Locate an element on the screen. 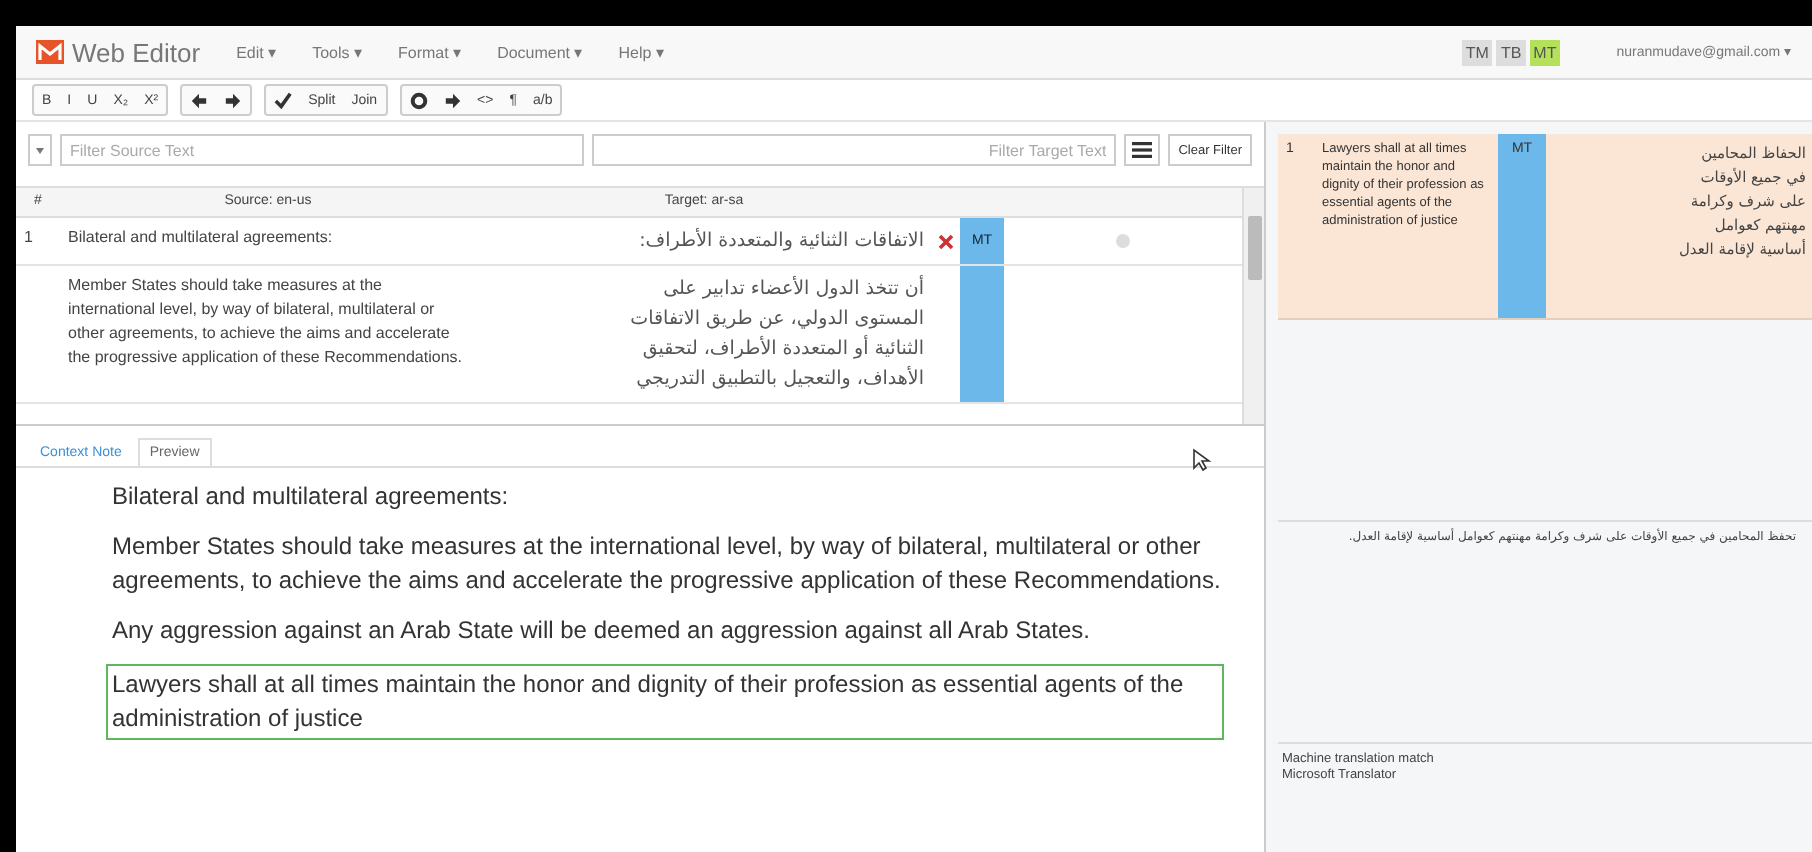  context-paragraph: Lawyers shall at all times maintain the honor and dignity of their profession as essential agents of the administration of justice is located at coordinates (665, 702).